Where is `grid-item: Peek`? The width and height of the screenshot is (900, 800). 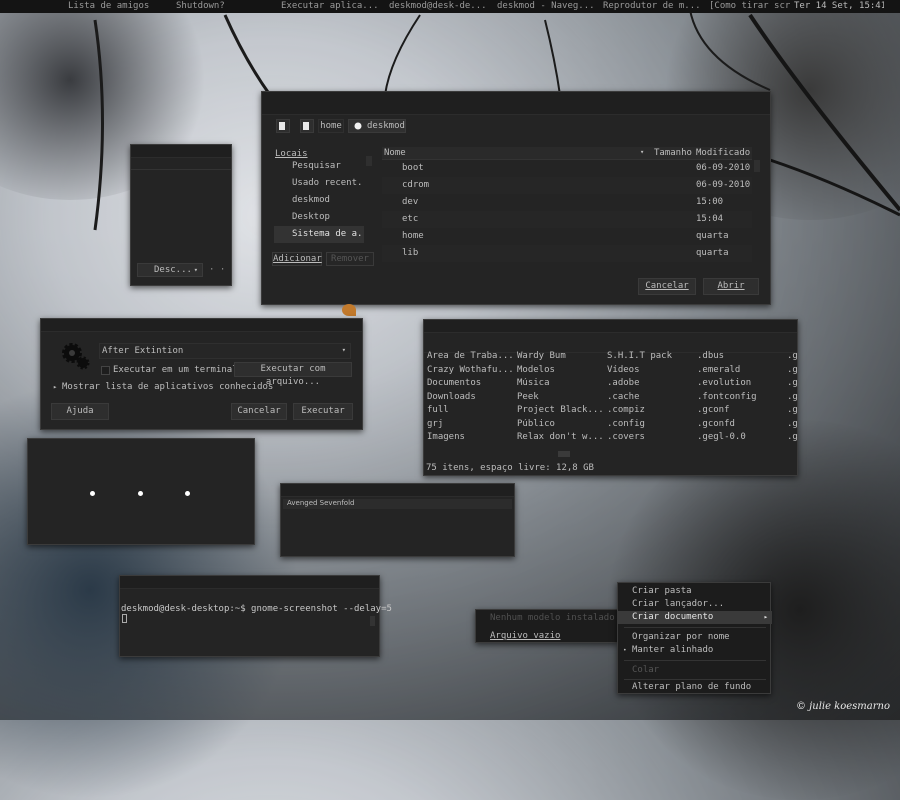 grid-item: Peek is located at coordinates (561, 397).